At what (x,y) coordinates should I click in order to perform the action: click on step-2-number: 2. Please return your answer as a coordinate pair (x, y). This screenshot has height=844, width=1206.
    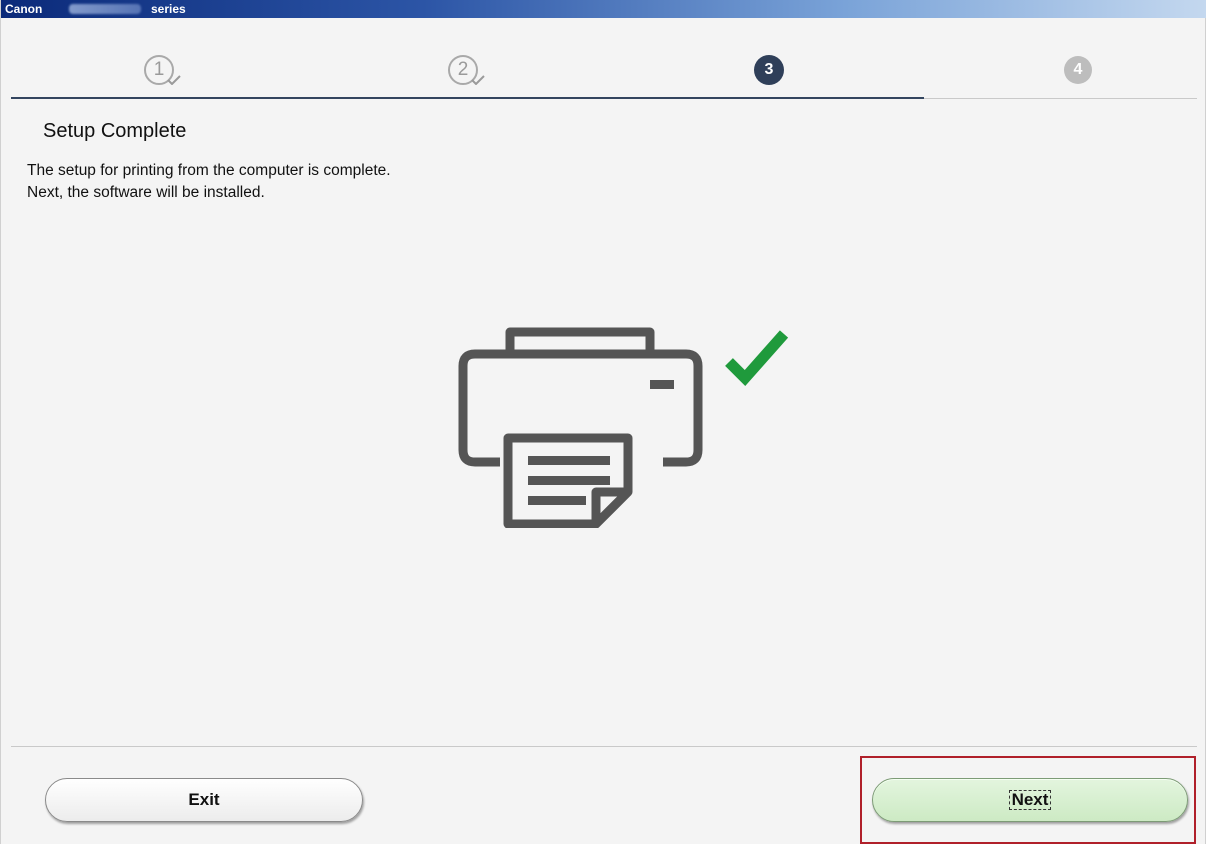
    Looking at the image, I should click on (463, 69).